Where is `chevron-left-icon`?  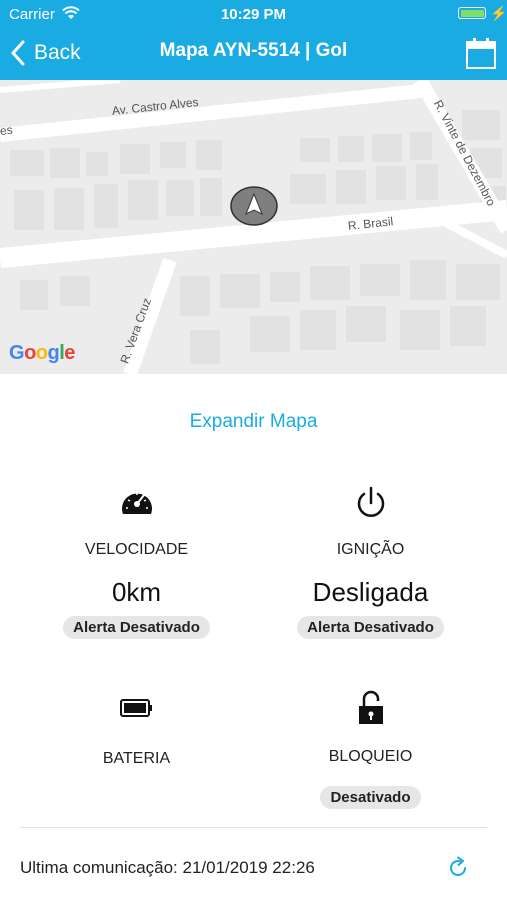
chevron-left-icon is located at coordinates (18, 53).